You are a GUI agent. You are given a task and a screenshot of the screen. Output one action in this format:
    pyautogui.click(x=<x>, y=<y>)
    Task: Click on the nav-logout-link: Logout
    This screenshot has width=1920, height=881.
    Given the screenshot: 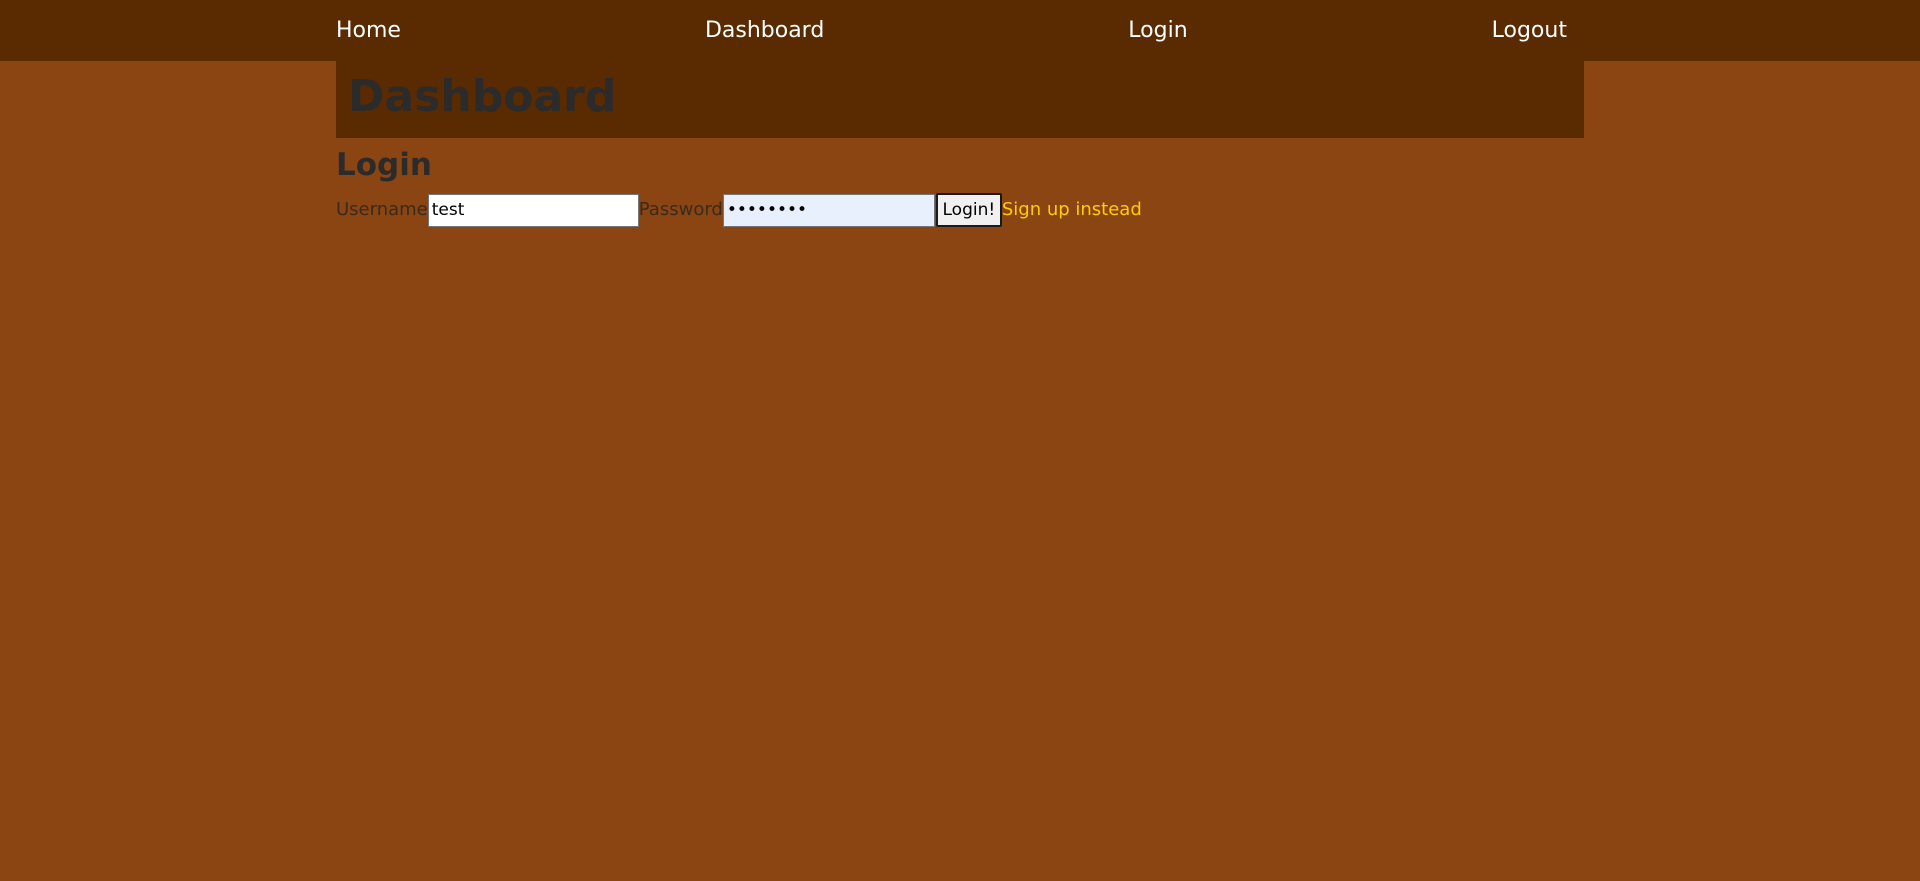 What is the action you would take?
    pyautogui.click(x=1529, y=30)
    